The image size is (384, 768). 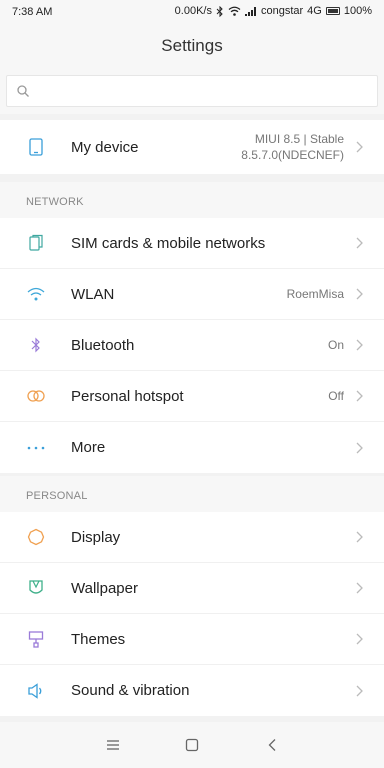 I want to click on row-wallpaper: Wallpaper, so click(x=192, y=588).